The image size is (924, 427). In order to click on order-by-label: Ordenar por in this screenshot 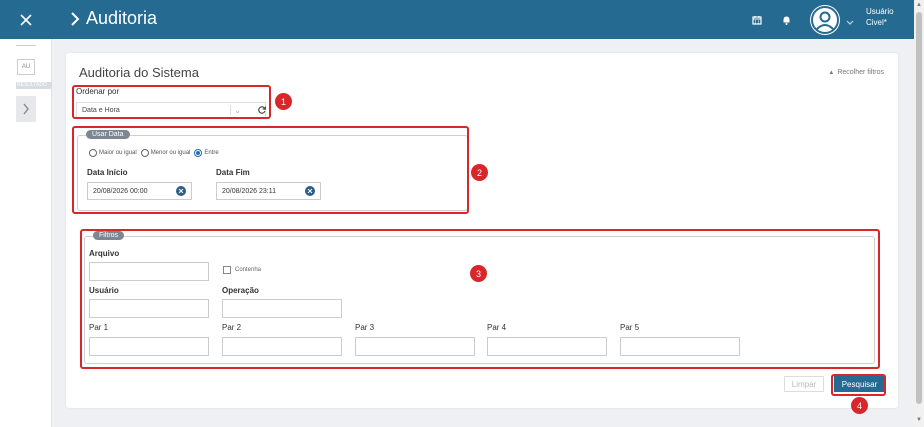, I will do `click(98, 91)`.